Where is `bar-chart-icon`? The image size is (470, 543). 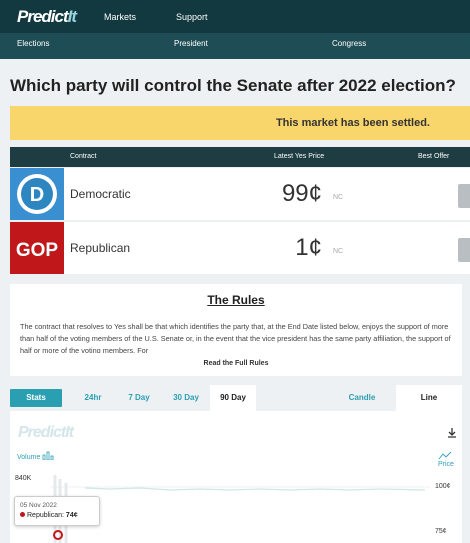 bar-chart-icon is located at coordinates (48, 456).